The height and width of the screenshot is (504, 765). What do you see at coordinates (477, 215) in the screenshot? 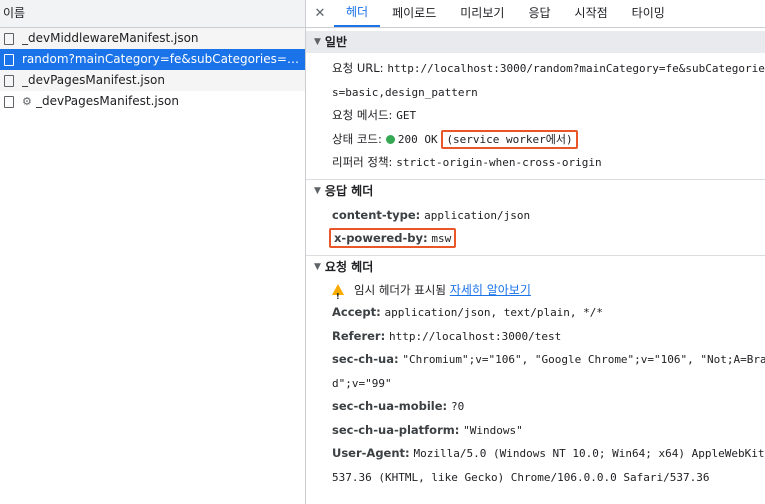
I see `content-type-value: application/json` at bounding box center [477, 215].